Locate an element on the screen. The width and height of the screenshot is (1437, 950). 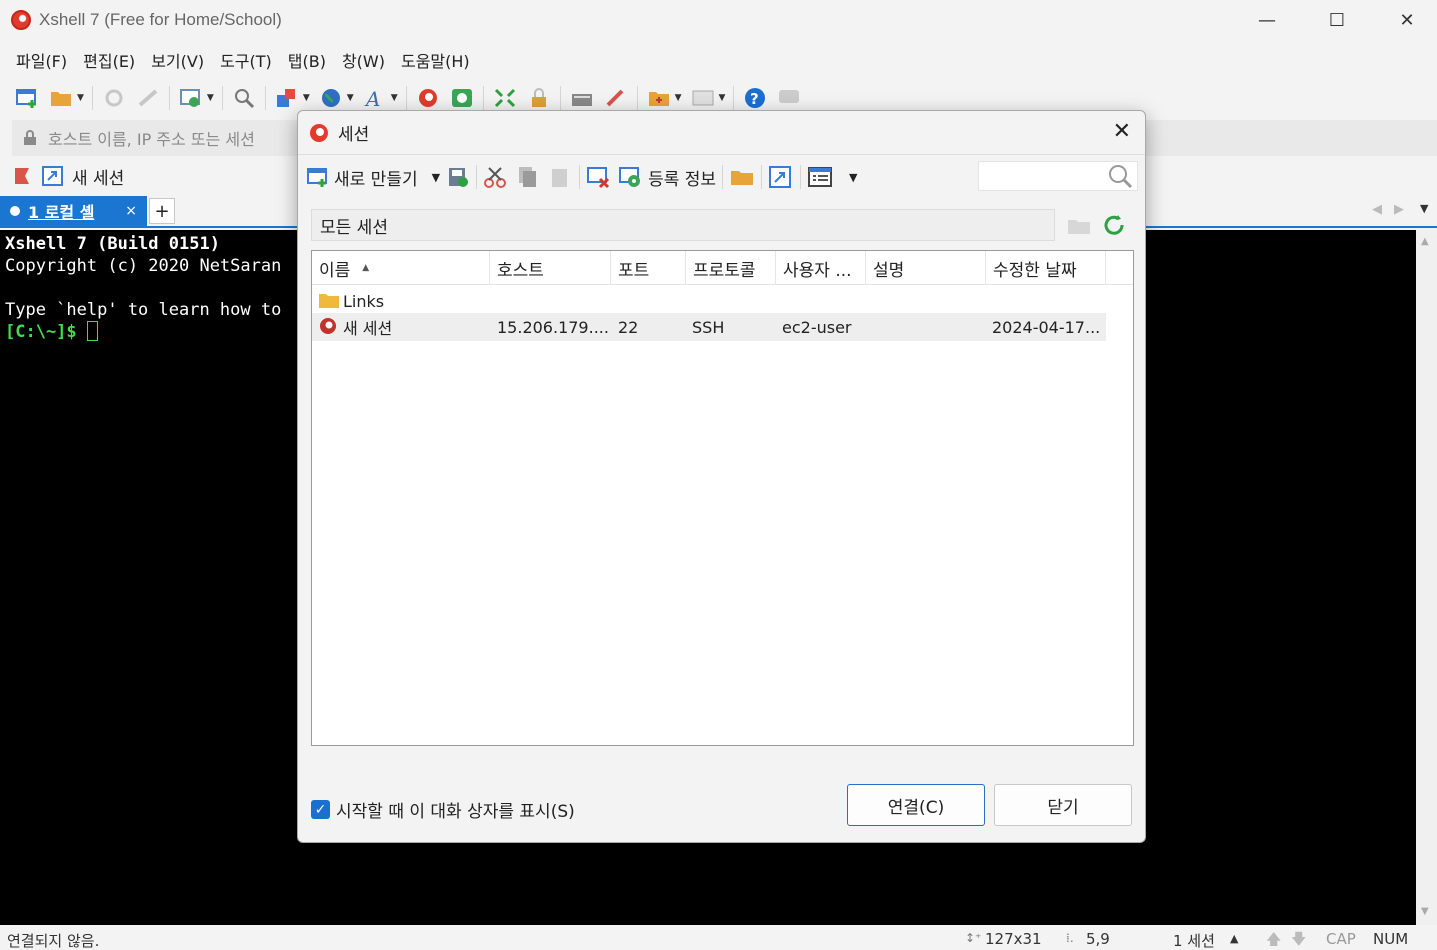
find-icon is located at coordinates (244, 98).